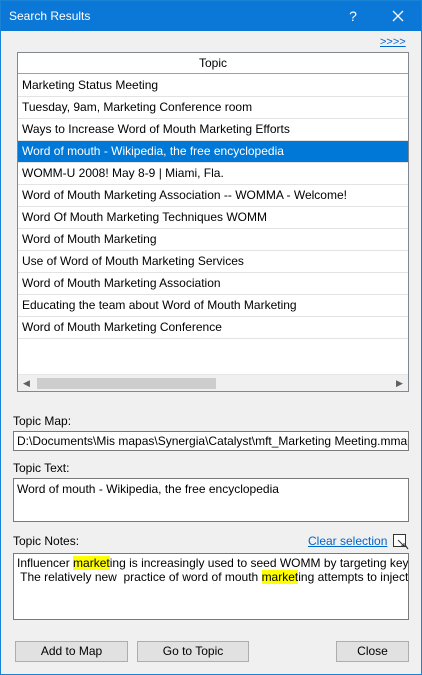  Describe the element at coordinates (213, 240) in the screenshot. I see `table-row: Word of Mouth Marketing` at that location.